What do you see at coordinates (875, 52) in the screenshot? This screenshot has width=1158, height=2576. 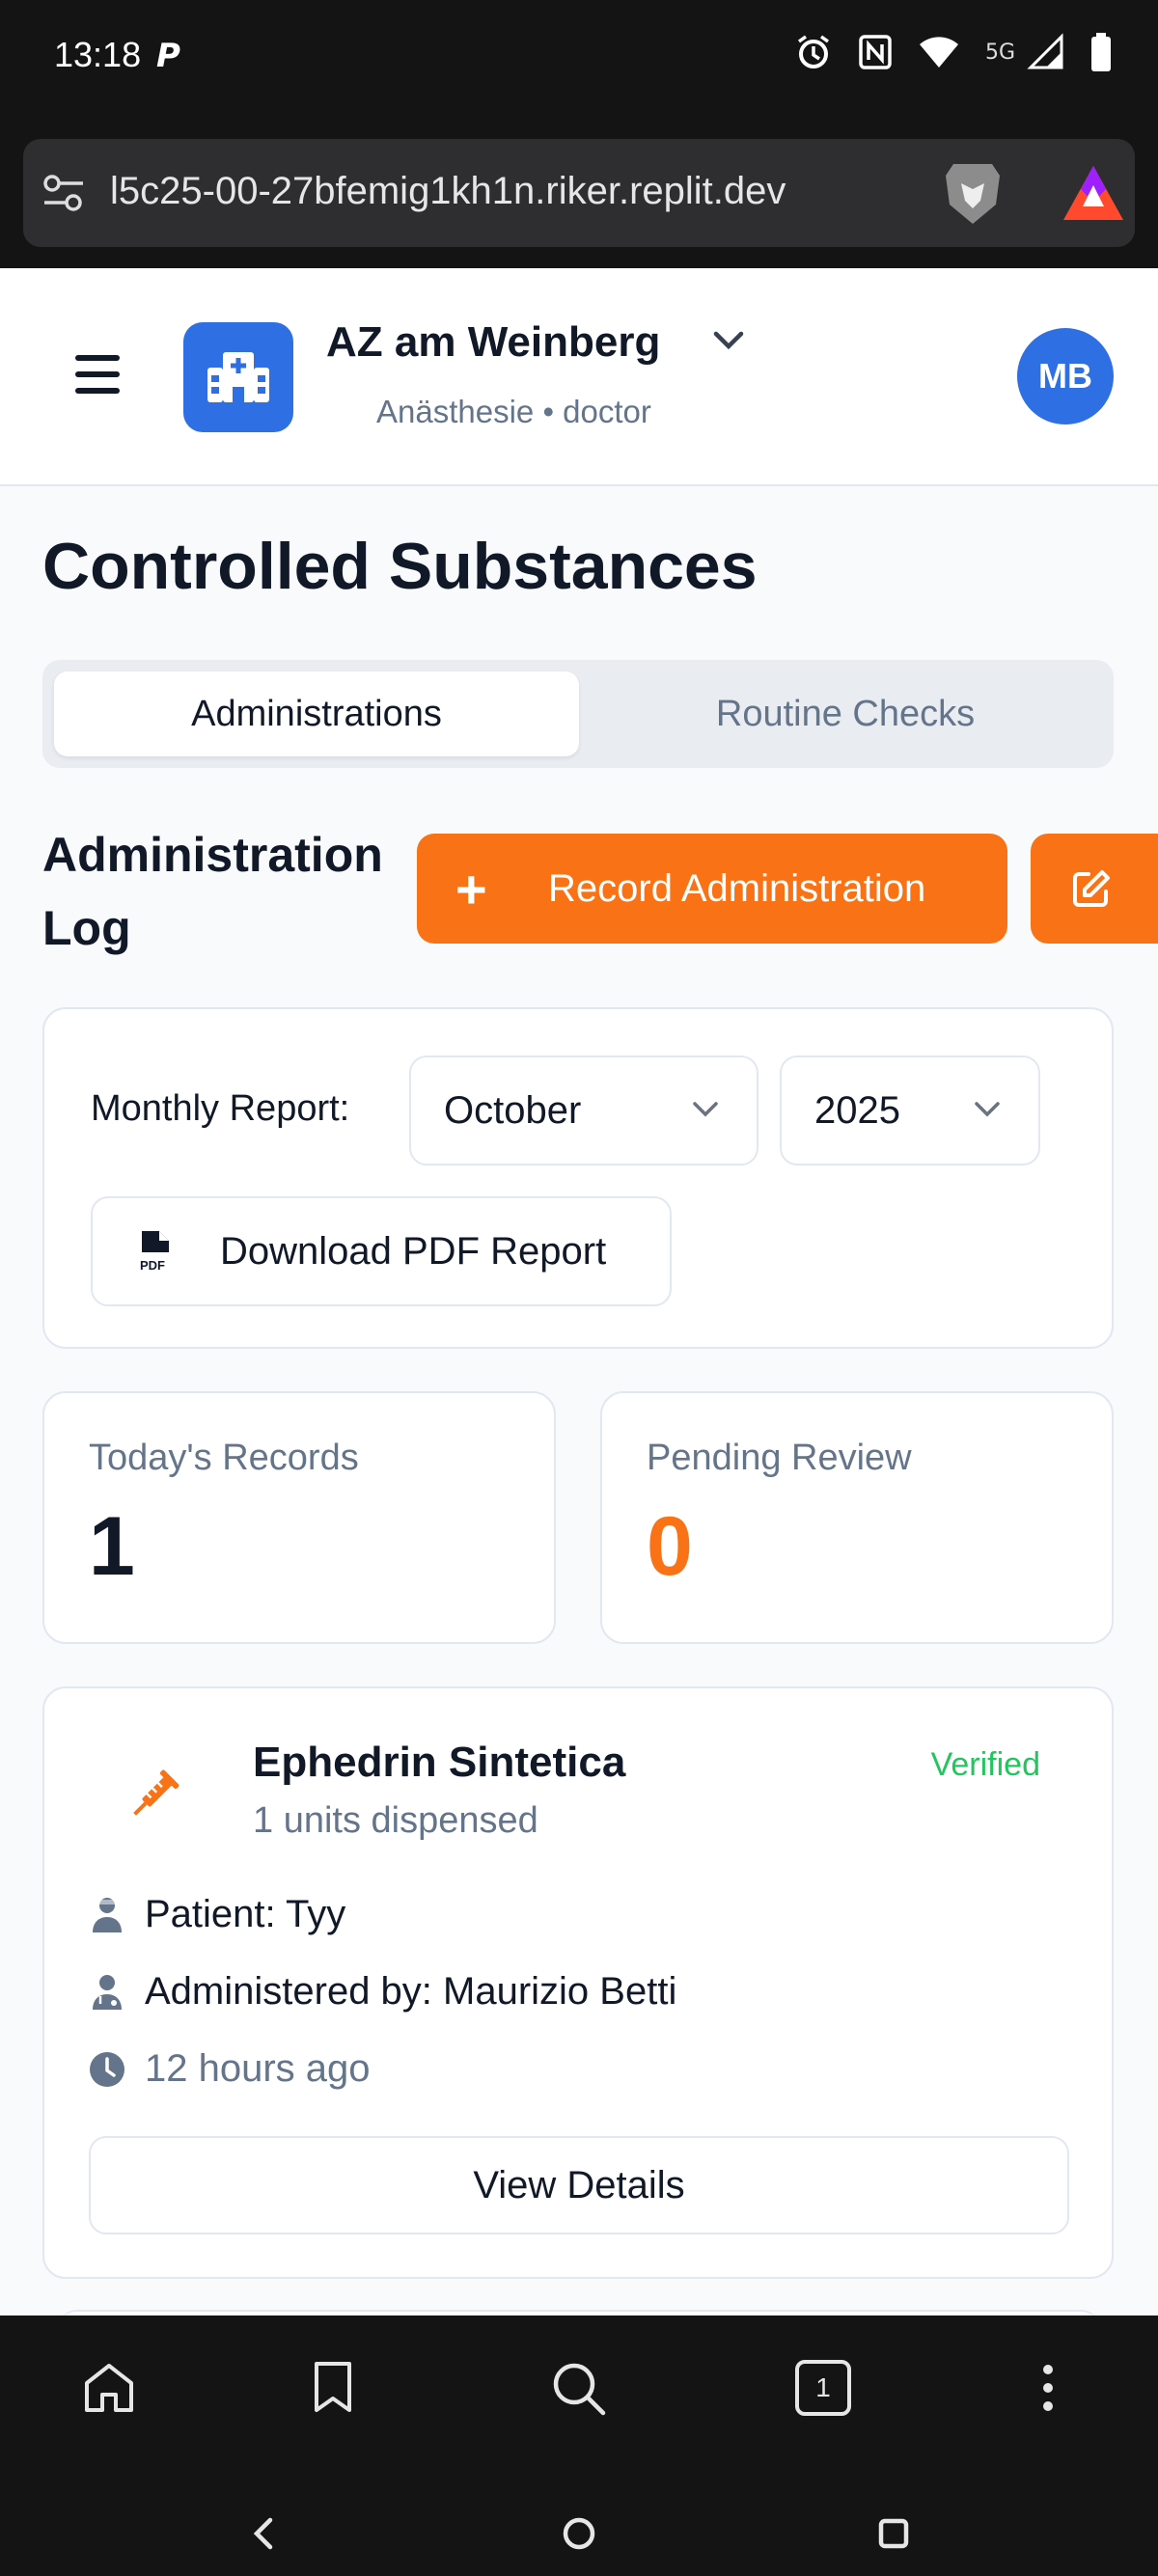 I see `nfc-icon` at bounding box center [875, 52].